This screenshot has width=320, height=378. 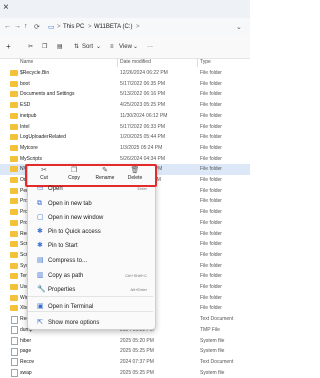 I want to click on title-bar: ×, so click(x=125, y=9).